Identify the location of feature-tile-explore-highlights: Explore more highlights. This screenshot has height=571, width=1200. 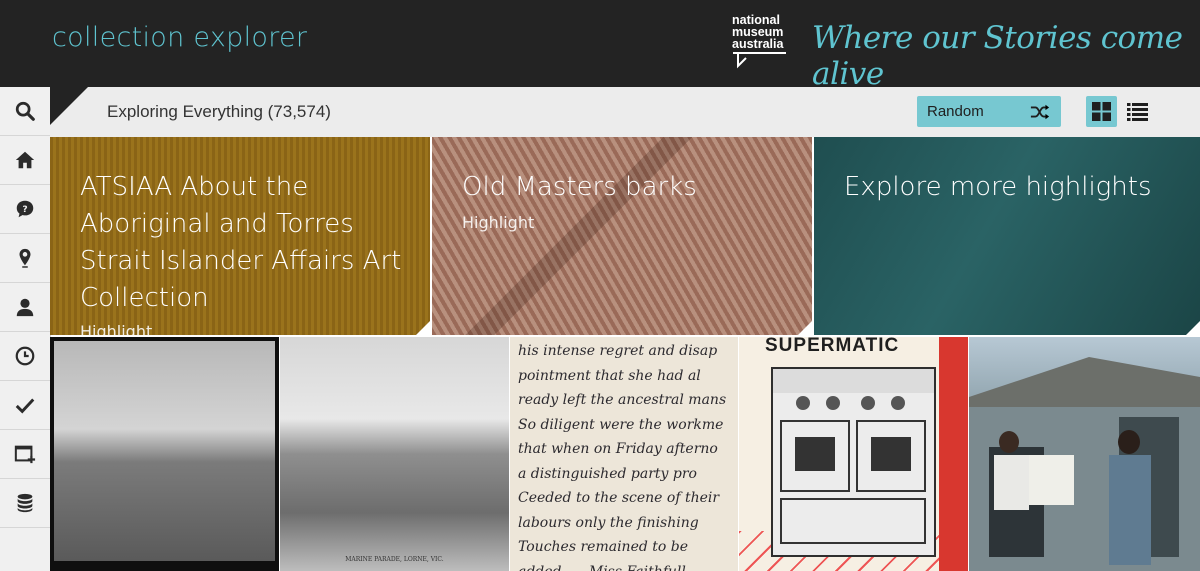
(1007, 236).